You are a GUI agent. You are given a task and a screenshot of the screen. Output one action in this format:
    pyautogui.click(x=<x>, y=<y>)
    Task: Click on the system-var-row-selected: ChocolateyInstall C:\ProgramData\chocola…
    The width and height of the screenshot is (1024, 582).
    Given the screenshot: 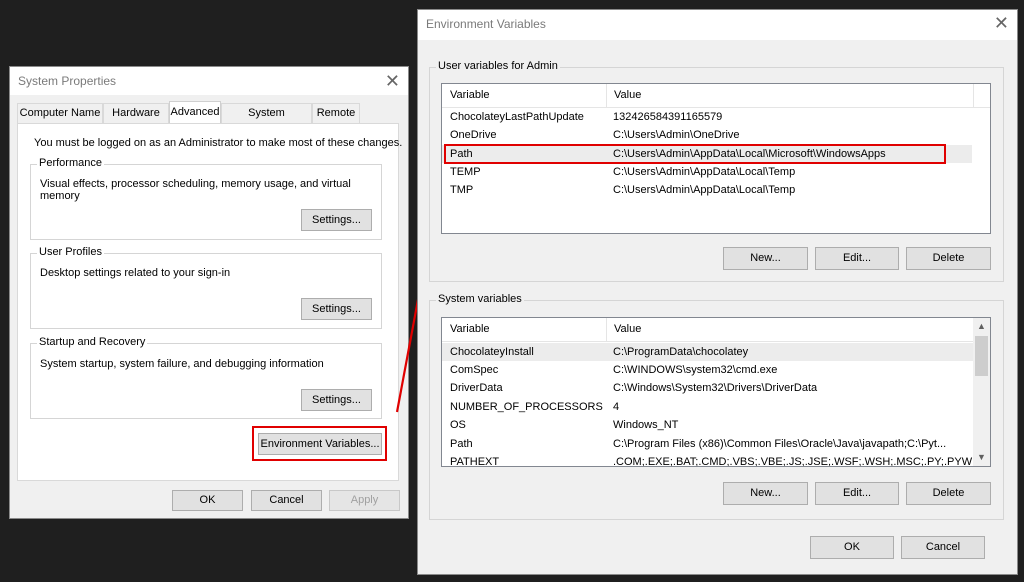 What is the action you would take?
    pyautogui.click(x=707, y=352)
    